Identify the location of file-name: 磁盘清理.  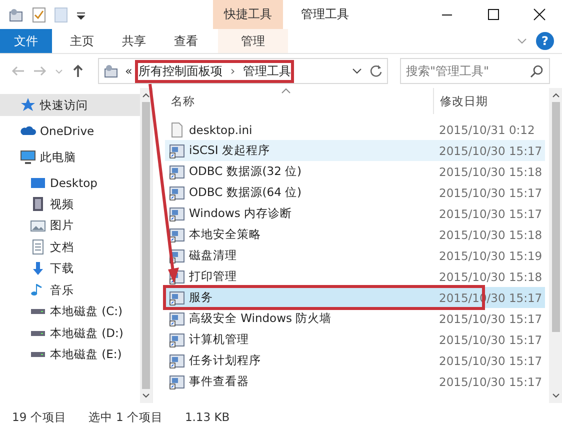
(213, 255).